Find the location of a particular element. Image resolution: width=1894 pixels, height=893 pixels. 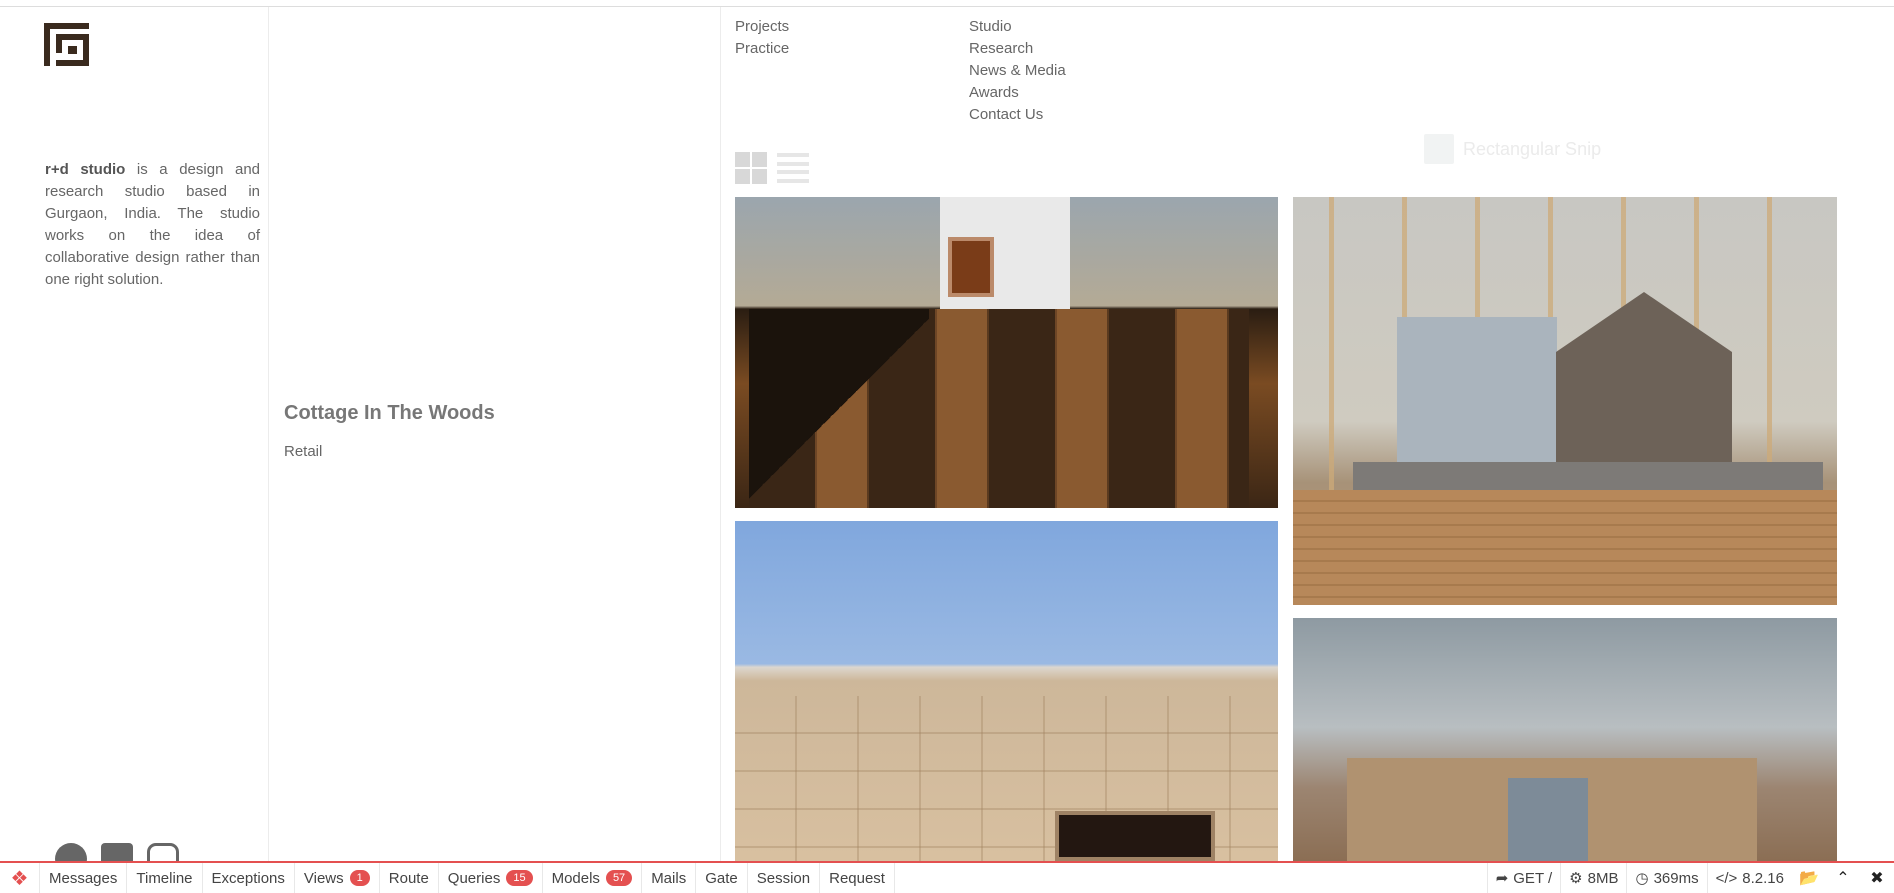

studio-name: r+d studio is located at coordinates (85, 169).